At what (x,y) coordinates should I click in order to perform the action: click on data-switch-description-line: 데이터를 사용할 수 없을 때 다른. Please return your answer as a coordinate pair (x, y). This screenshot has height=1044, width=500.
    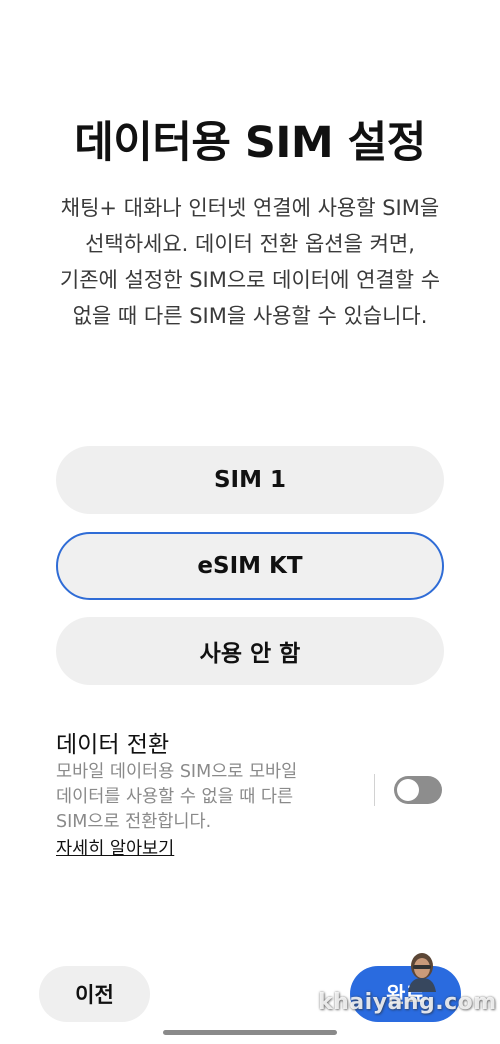
    Looking at the image, I should click on (175, 797).